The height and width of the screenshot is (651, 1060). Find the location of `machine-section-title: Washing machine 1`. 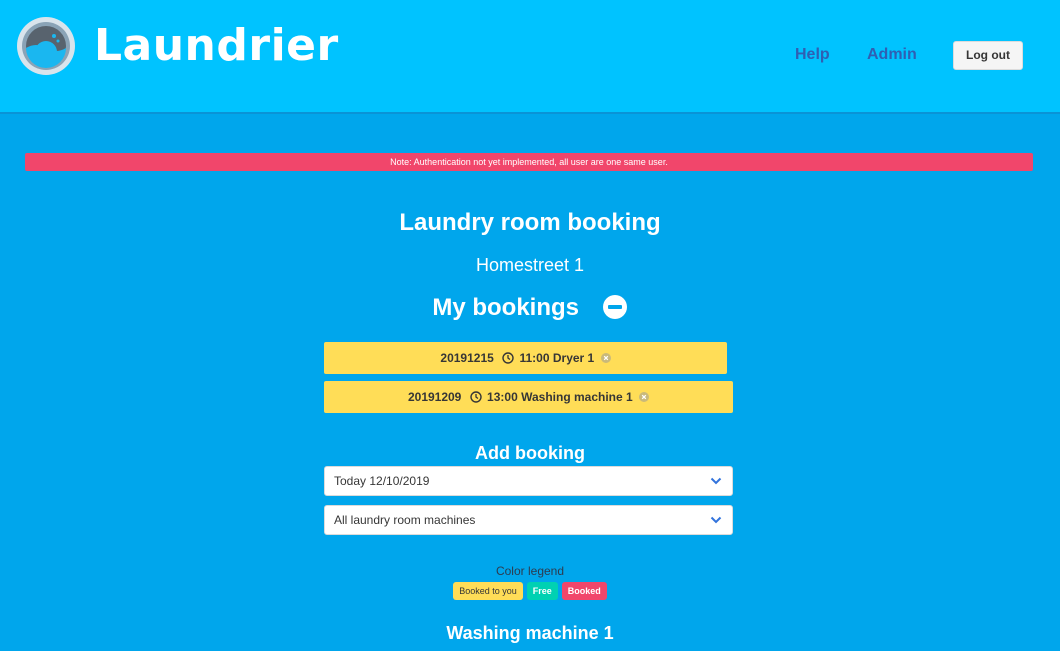

machine-section-title: Washing machine 1 is located at coordinates (530, 633).